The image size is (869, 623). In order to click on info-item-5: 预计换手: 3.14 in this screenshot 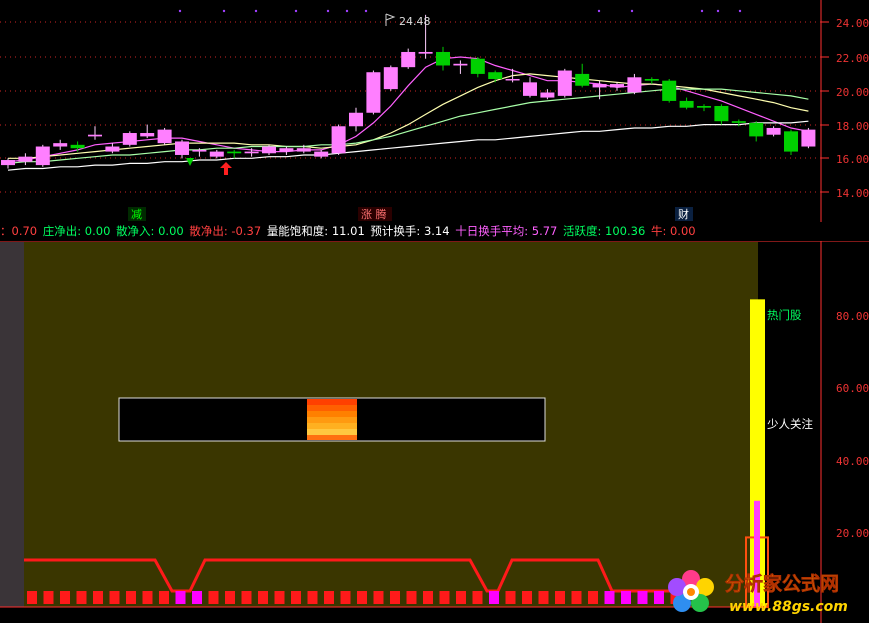, I will do `click(412, 231)`.